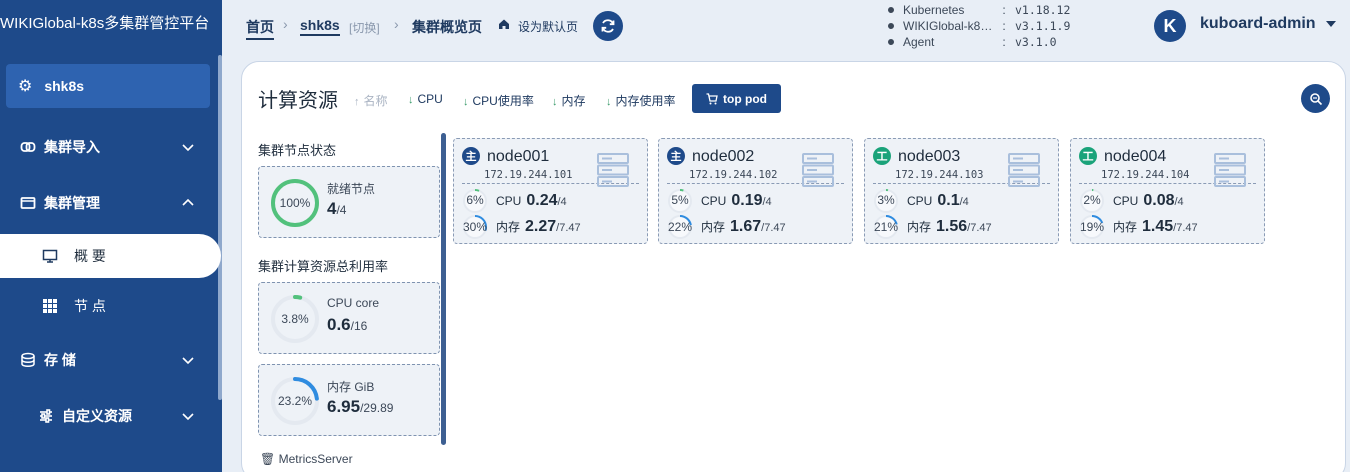 This screenshot has width=1350, height=472. What do you see at coordinates (341, 210) in the screenshot?
I see `ready-total: /4` at bounding box center [341, 210].